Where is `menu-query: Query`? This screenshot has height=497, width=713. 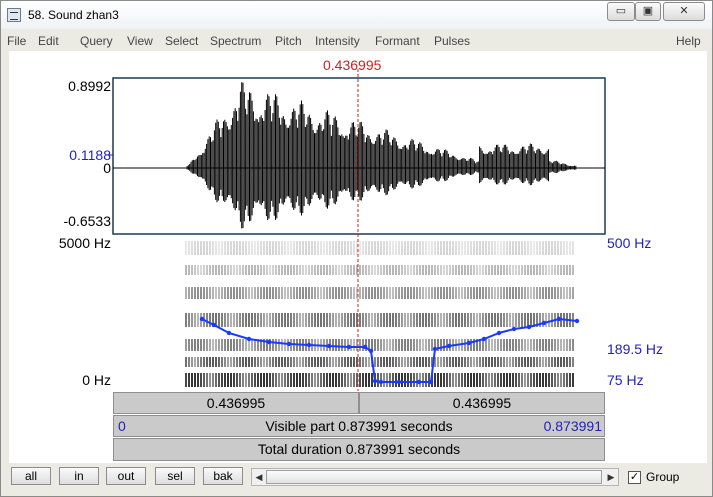 menu-query: Query is located at coordinates (96, 41).